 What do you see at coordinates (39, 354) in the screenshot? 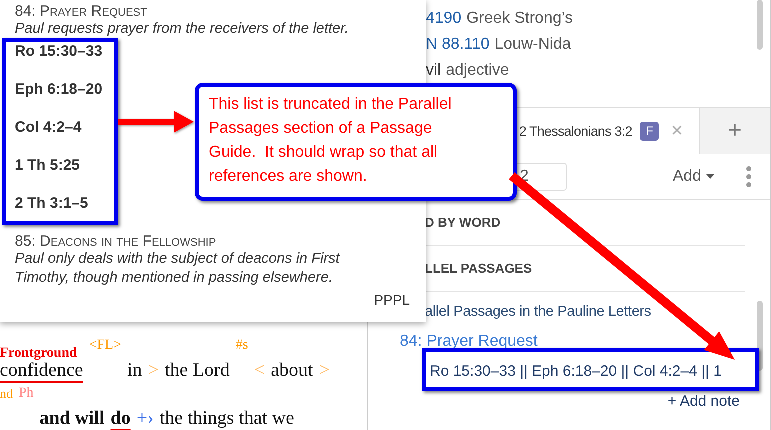
I see `annotation-label: Frontground` at bounding box center [39, 354].